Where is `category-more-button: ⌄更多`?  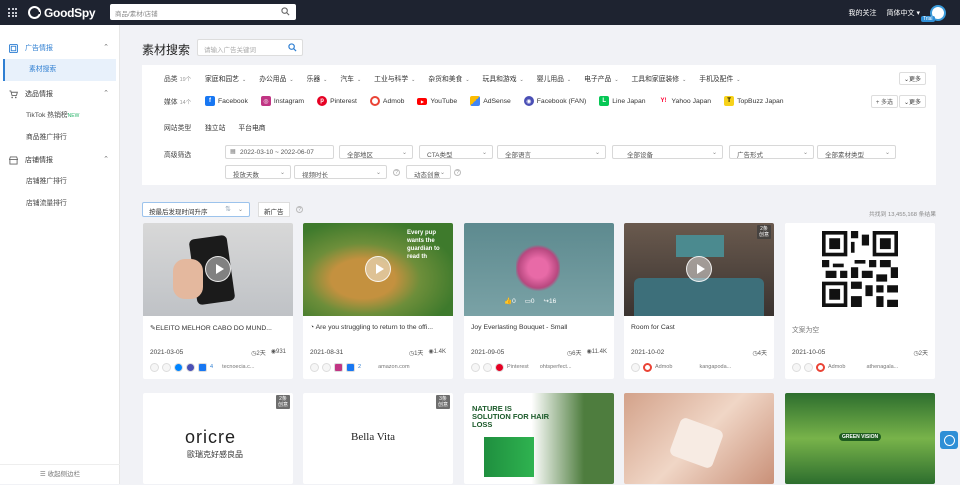 category-more-button: ⌄更多 is located at coordinates (912, 78).